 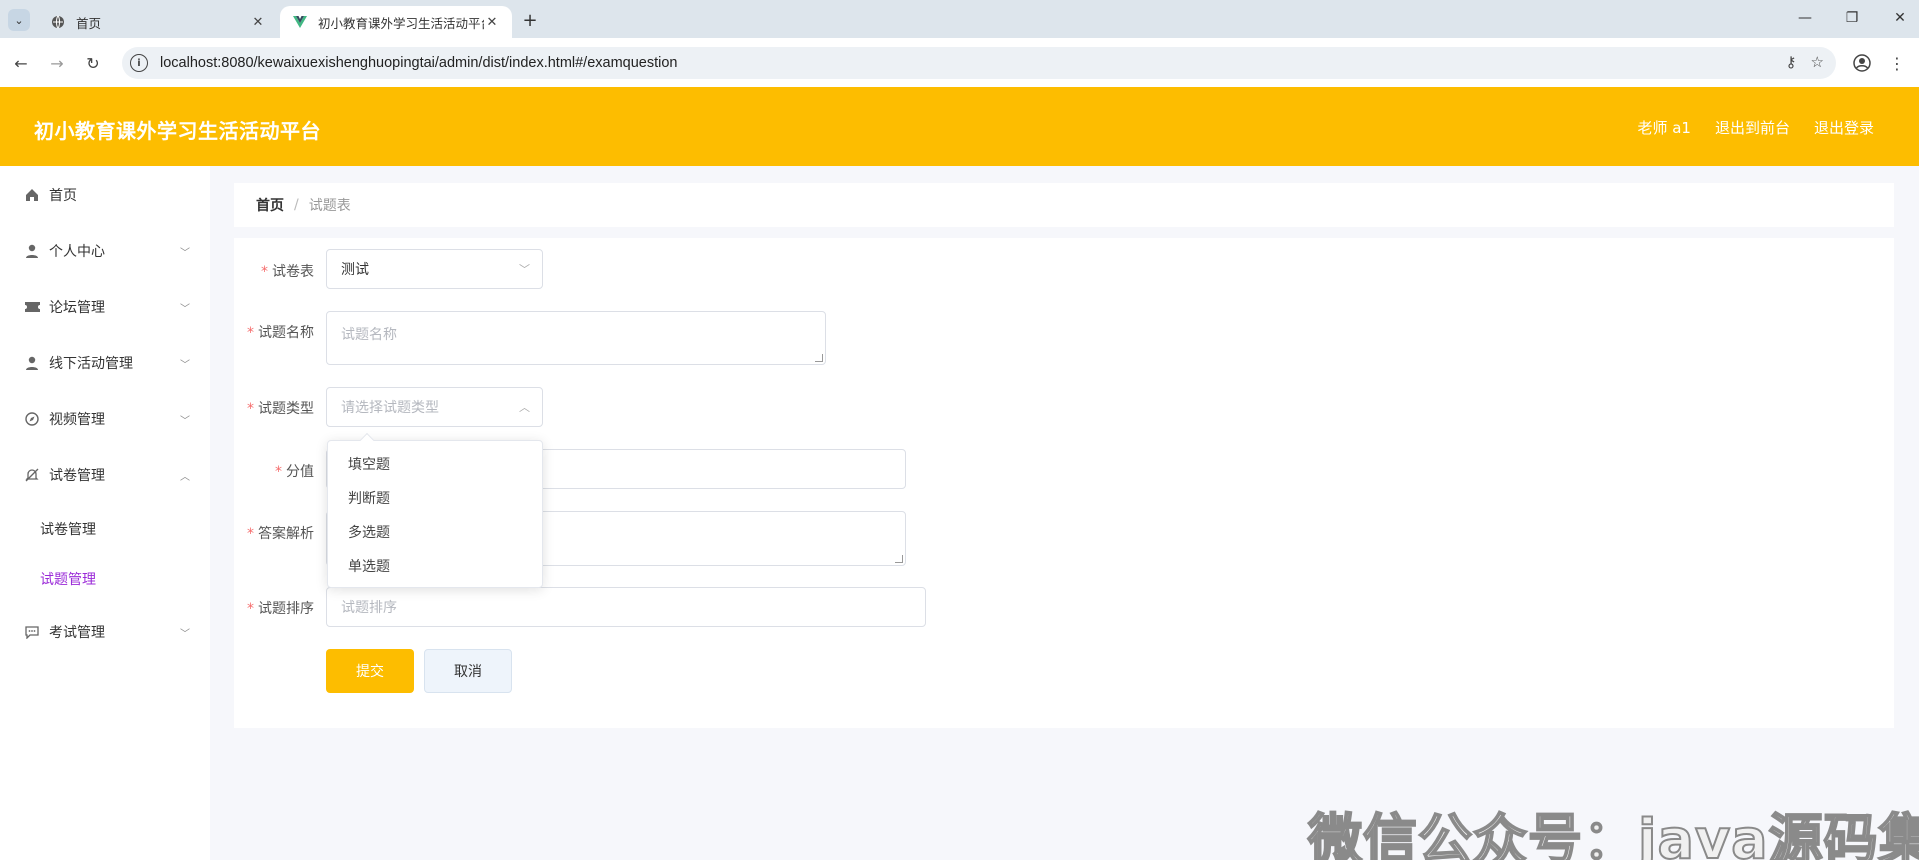 What do you see at coordinates (280, 409) in the screenshot?
I see `question-type-label: * 试题类型` at bounding box center [280, 409].